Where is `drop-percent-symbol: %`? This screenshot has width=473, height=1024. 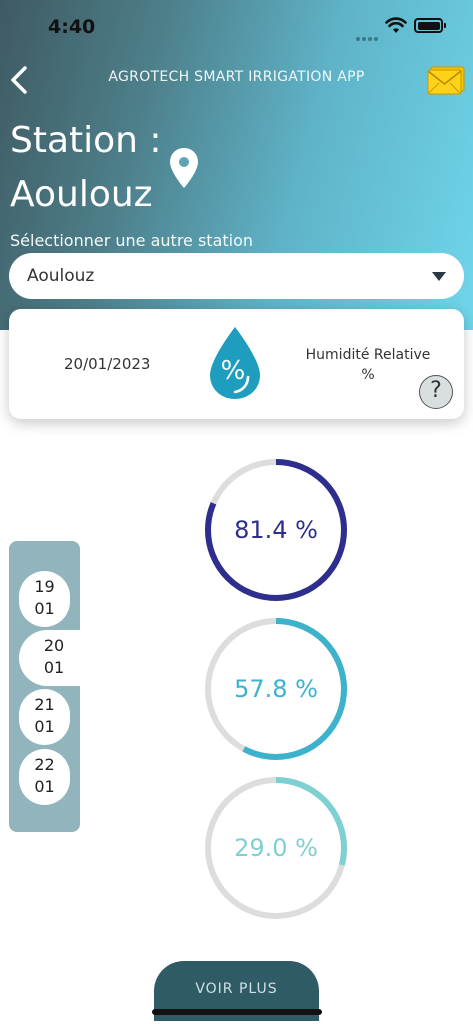 drop-percent-symbol: % is located at coordinates (233, 371).